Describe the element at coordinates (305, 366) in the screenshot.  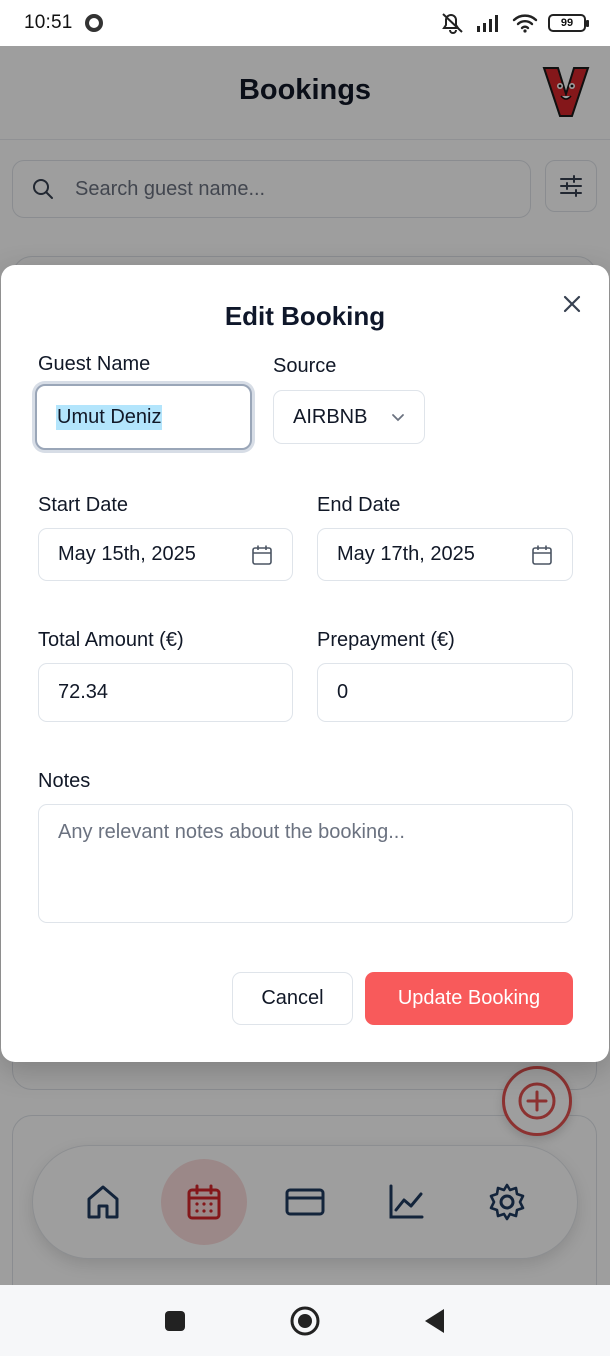
I see `source-label: Source` at that location.